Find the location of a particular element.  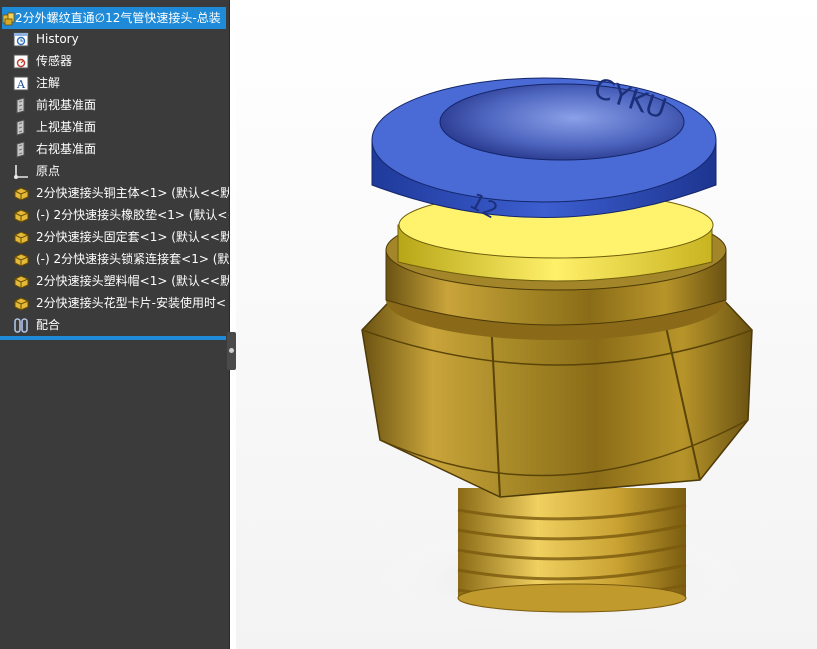

tree-item-label: 右视基准面 is located at coordinates (66, 149).